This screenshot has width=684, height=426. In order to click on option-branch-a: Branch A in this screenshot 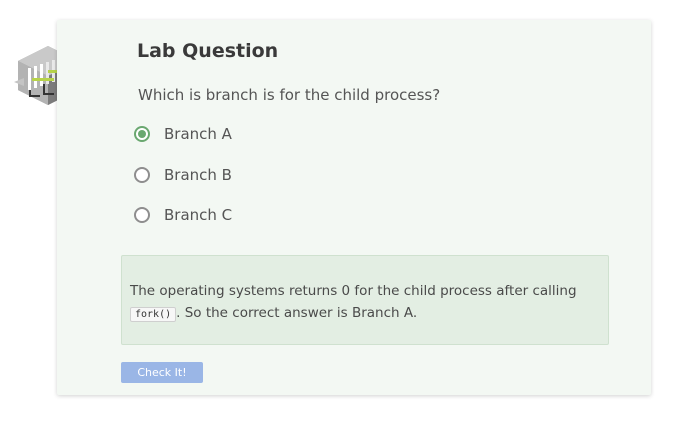, I will do `click(183, 134)`.